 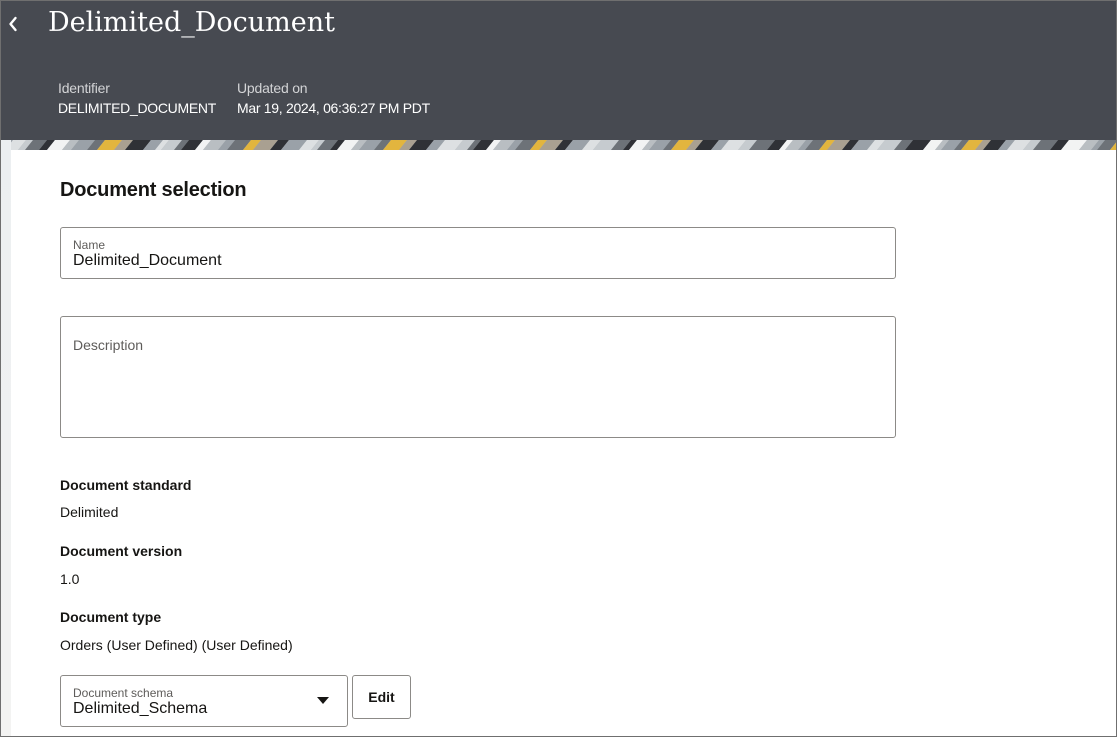 I want to click on identifier-label: Identifier, so click(x=84, y=88).